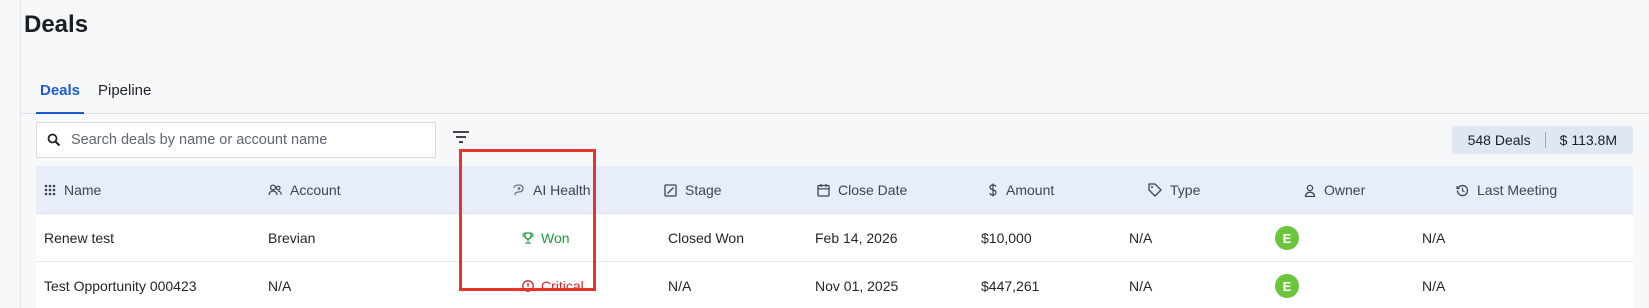 The height and width of the screenshot is (308, 1649). I want to click on content-left-border, so click(20, 154).